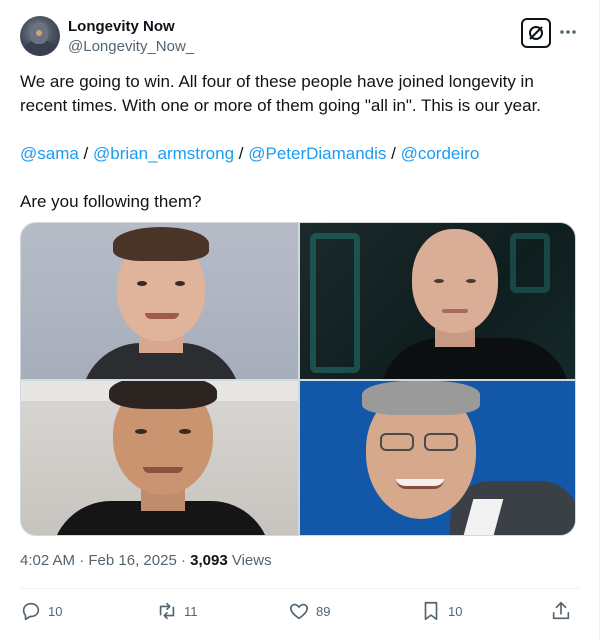  I want to click on repost-button: 11, so click(177, 611).